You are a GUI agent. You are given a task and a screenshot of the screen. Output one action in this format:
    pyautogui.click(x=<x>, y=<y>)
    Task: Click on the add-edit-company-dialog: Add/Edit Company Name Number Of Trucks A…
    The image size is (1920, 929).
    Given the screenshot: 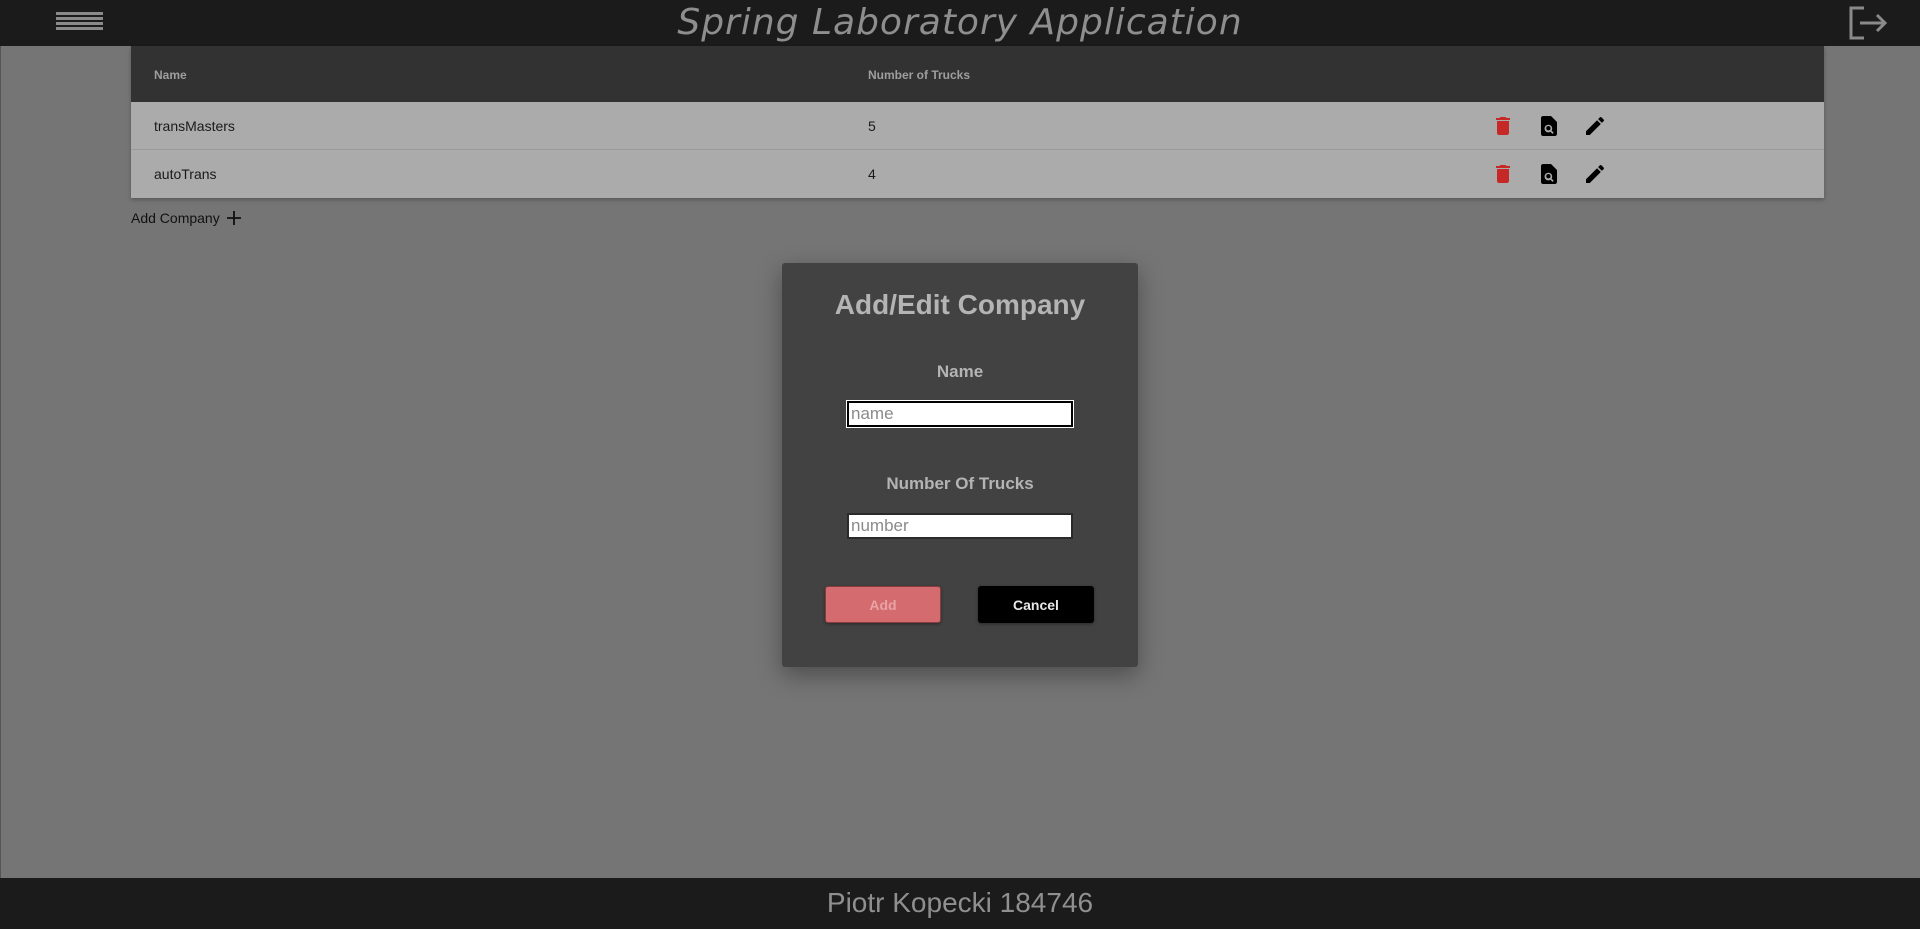 What is the action you would take?
    pyautogui.click(x=960, y=465)
    